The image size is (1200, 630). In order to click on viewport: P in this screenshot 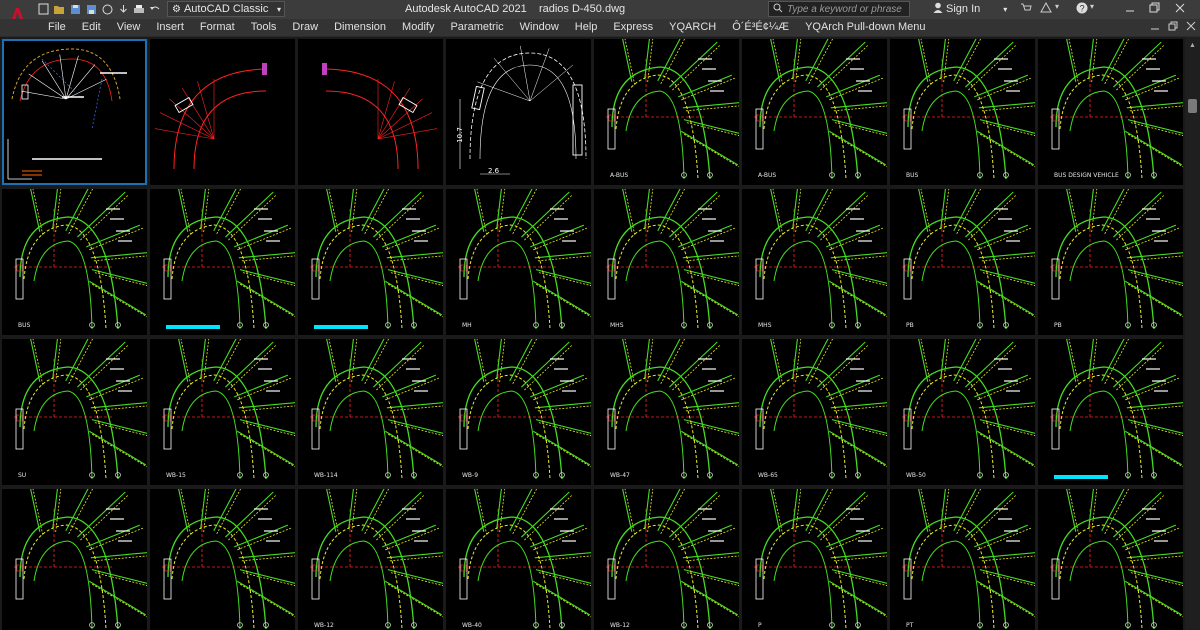, I will do `click(814, 559)`.